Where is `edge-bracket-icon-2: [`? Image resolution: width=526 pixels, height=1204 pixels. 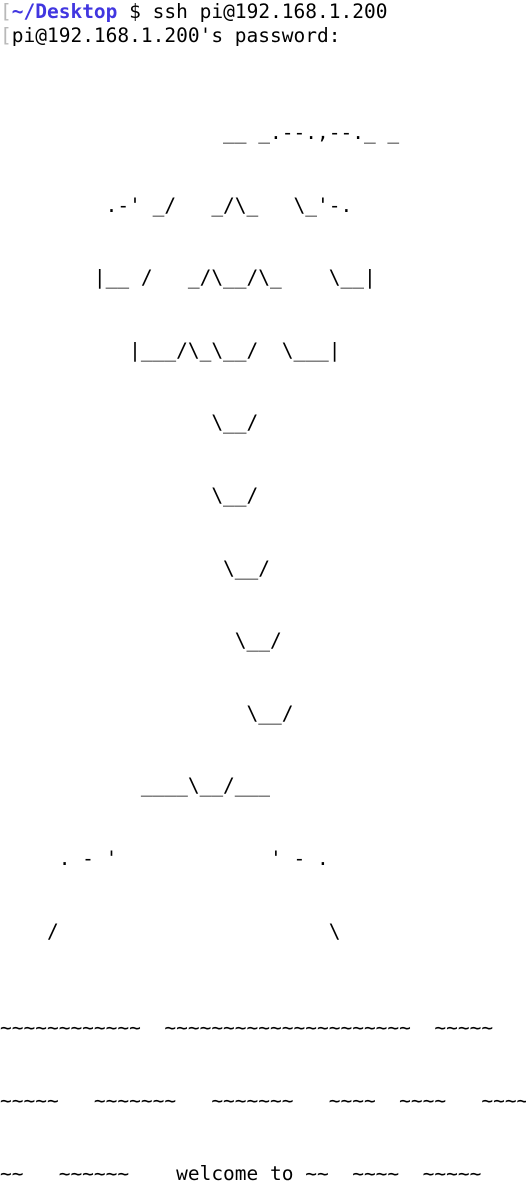
edge-bracket-icon-2: [ is located at coordinates (6, 36).